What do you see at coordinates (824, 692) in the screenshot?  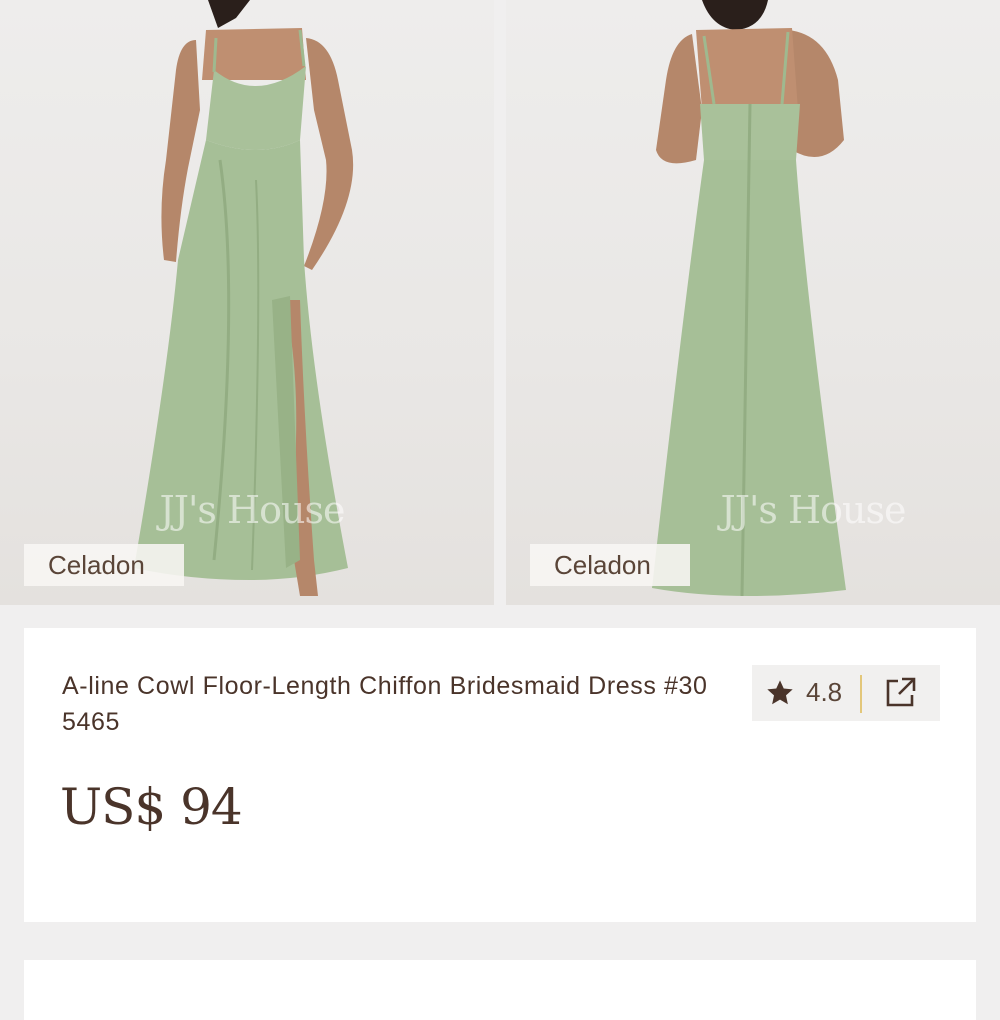 I see `rating-value: 4.8` at bounding box center [824, 692].